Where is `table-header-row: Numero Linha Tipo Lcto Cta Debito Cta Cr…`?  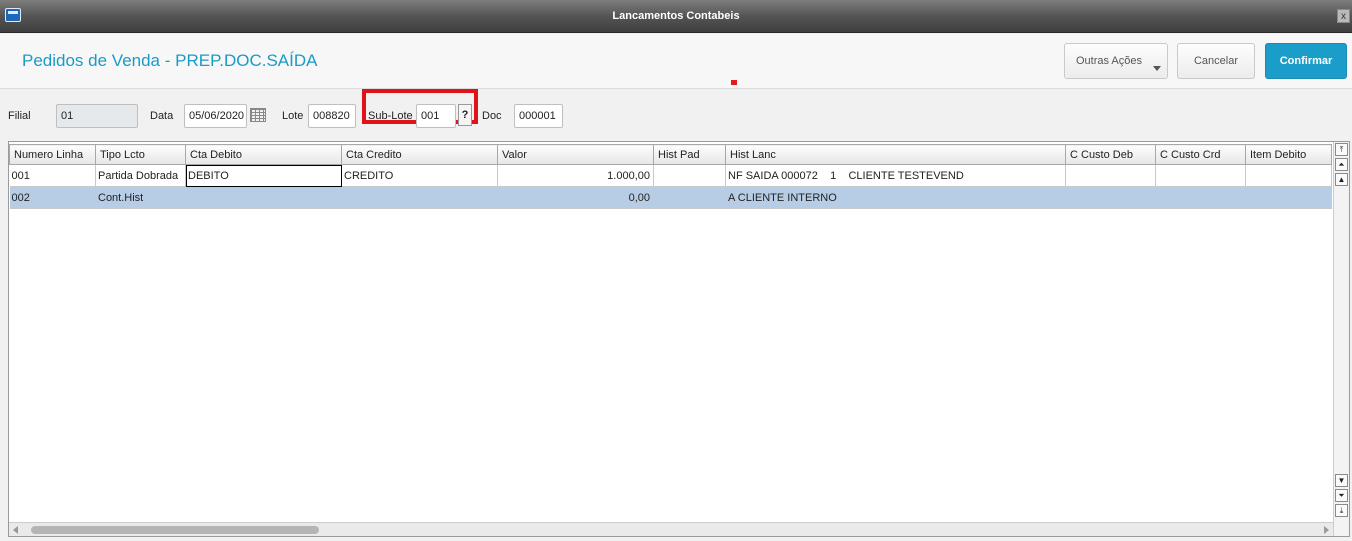 table-header-row: Numero Linha Tipo Lcto Cta Debito Cta Cr… is located at coordinates (670, 154).